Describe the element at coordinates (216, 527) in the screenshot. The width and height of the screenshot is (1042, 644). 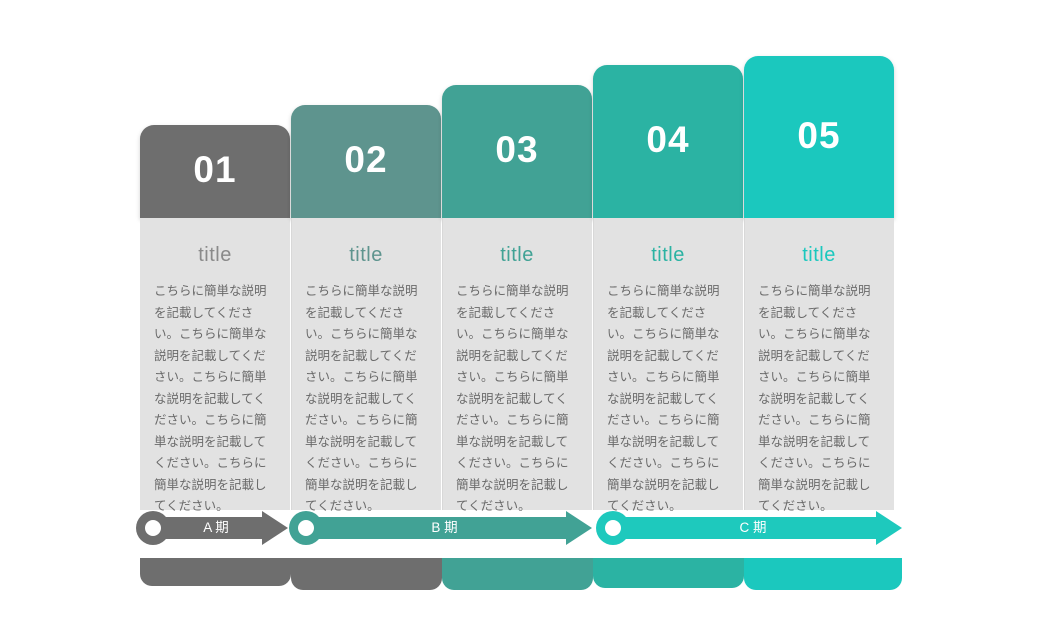
I see `timeline-label-a: A 期` at that location.